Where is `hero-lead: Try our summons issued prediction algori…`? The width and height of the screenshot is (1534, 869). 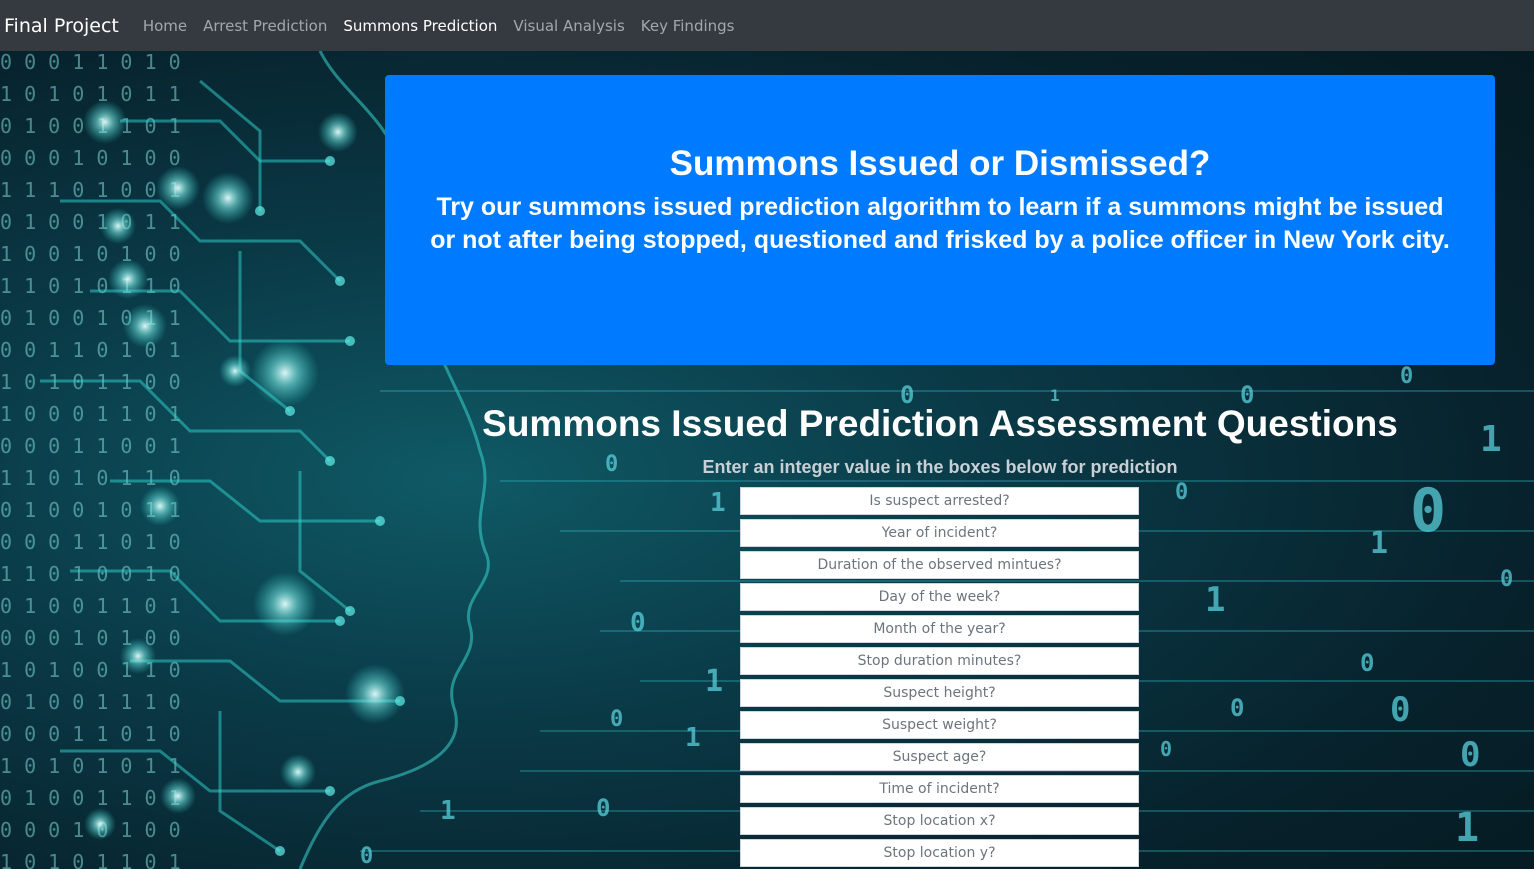 hero-lead: Try our summons issued prediction algori… is located at coordinates (940, 223).